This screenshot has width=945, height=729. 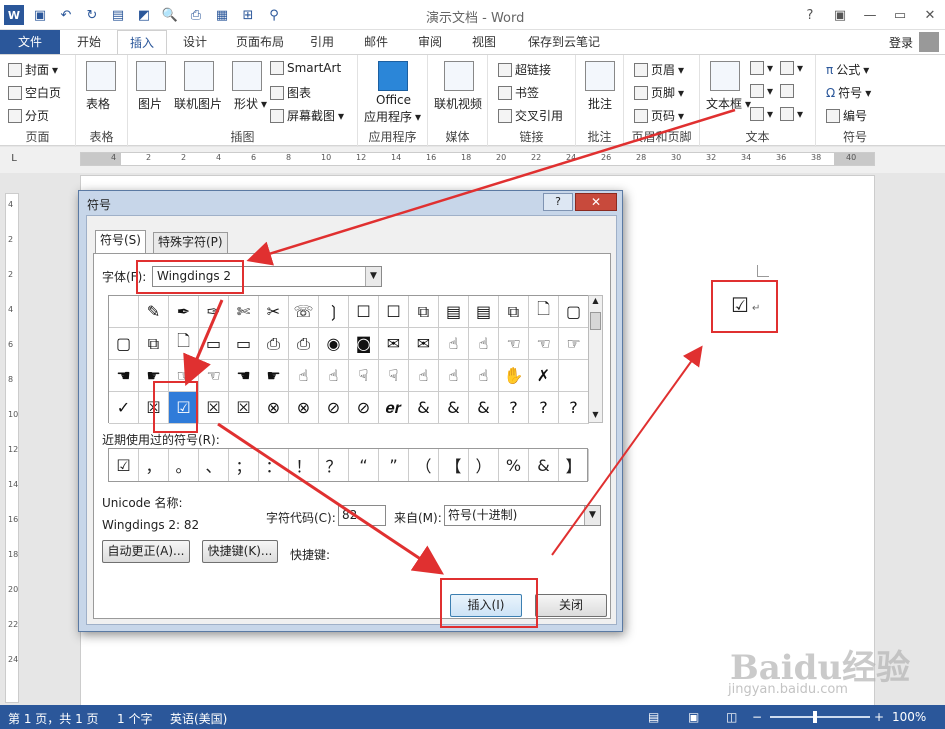 I want to click on hyperlink-button: 超链接, so click(x=524, y=69).